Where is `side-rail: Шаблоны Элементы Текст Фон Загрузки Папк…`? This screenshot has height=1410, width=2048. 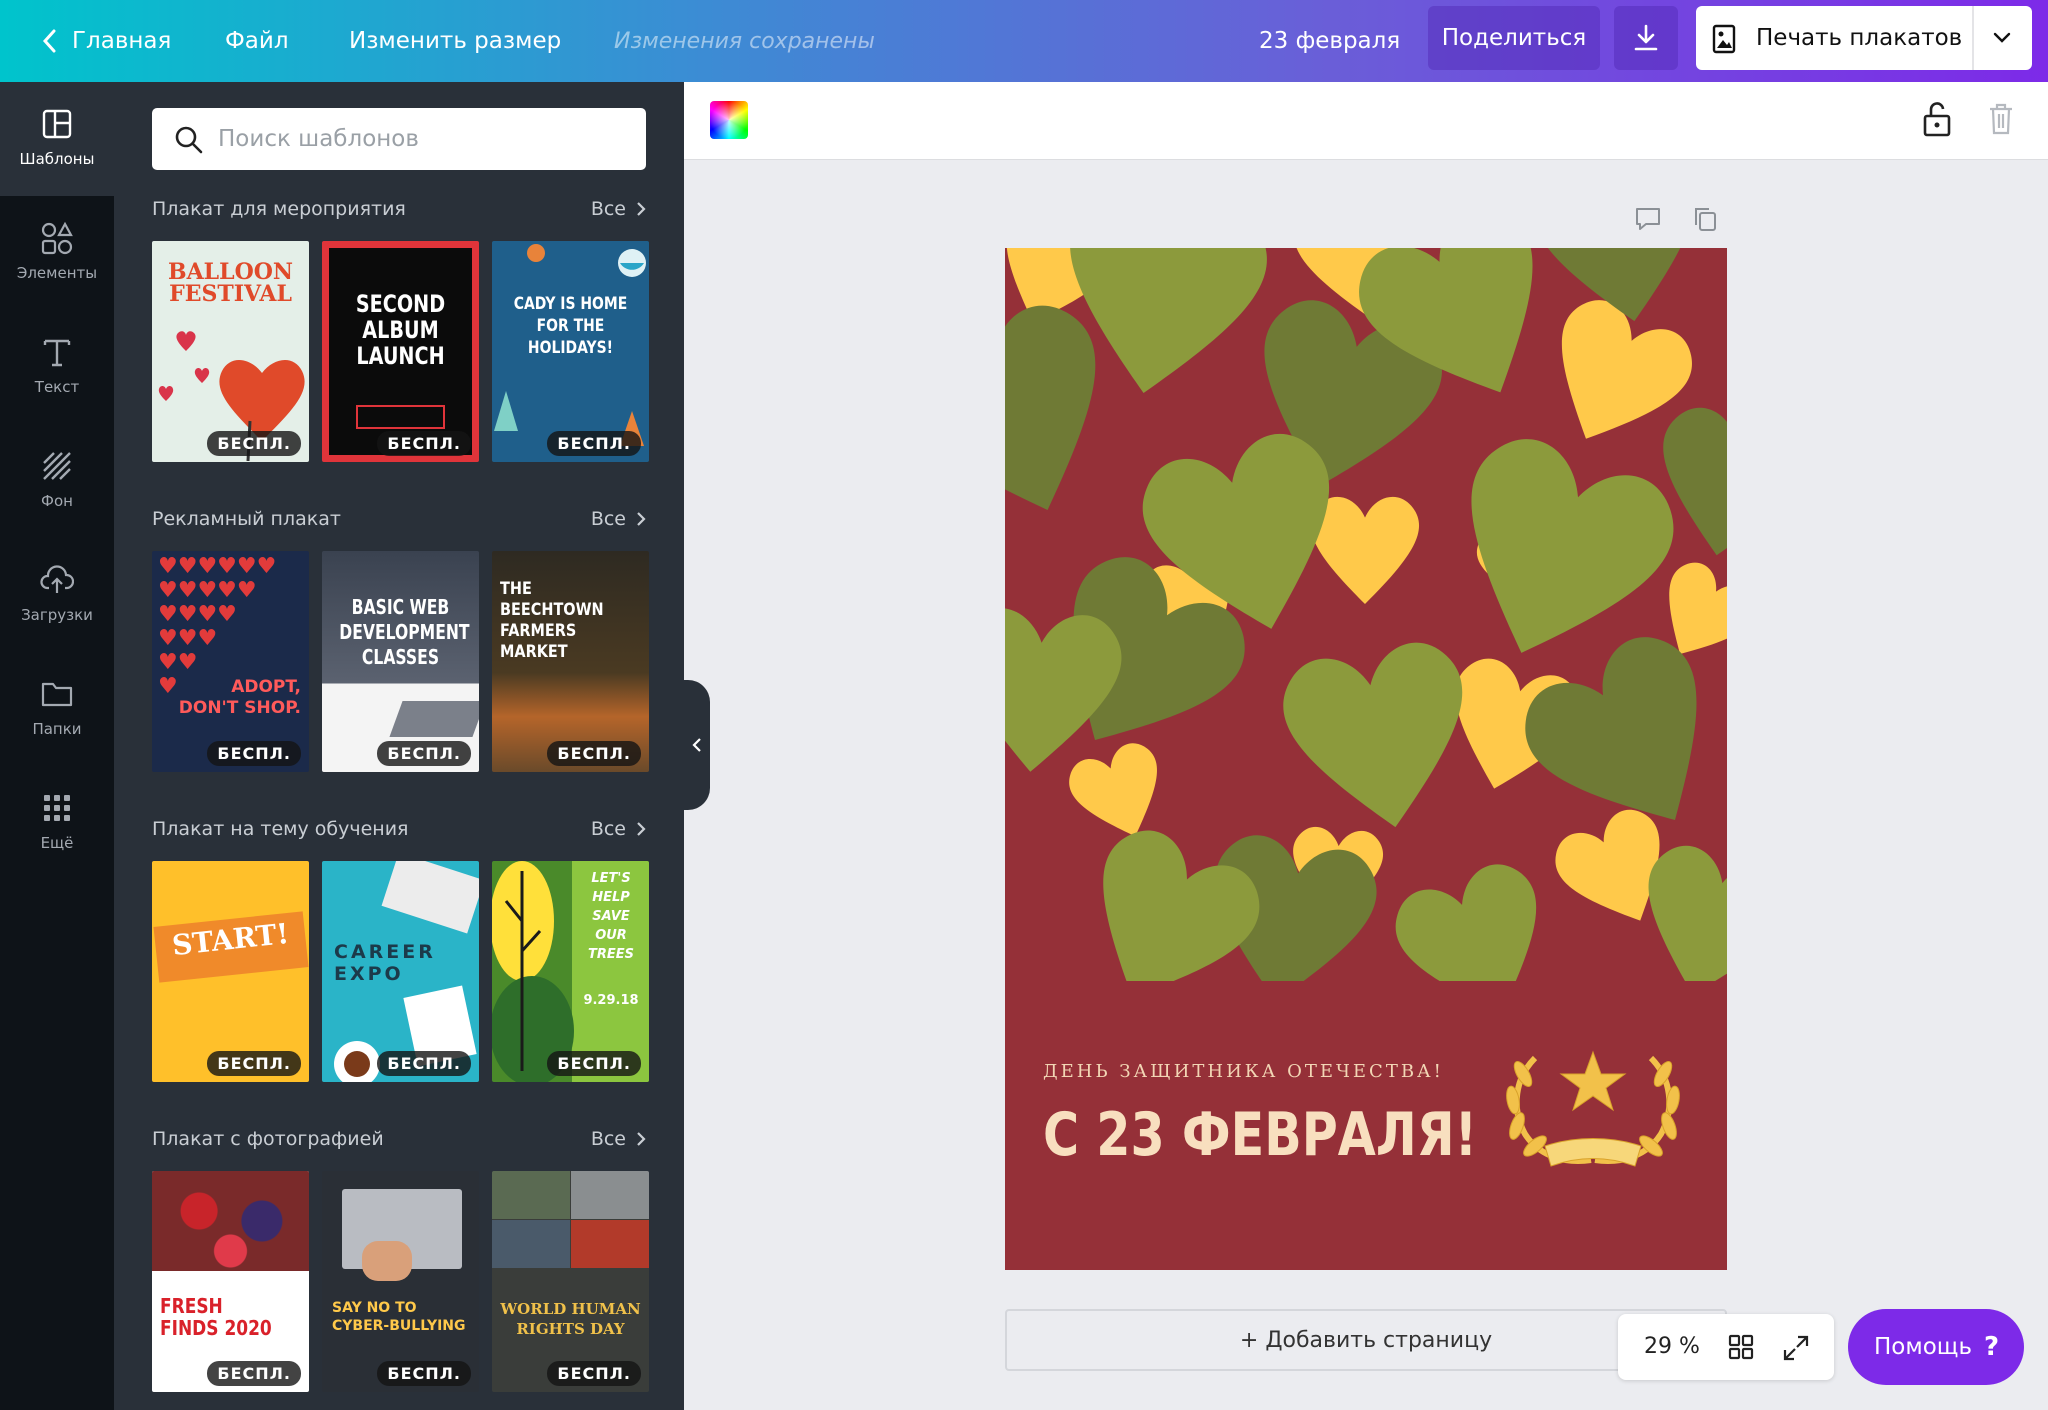 side-rail: Шаблоны Элементы Текст Фон Загрузки Папк… is located at coordinates (57, 746).